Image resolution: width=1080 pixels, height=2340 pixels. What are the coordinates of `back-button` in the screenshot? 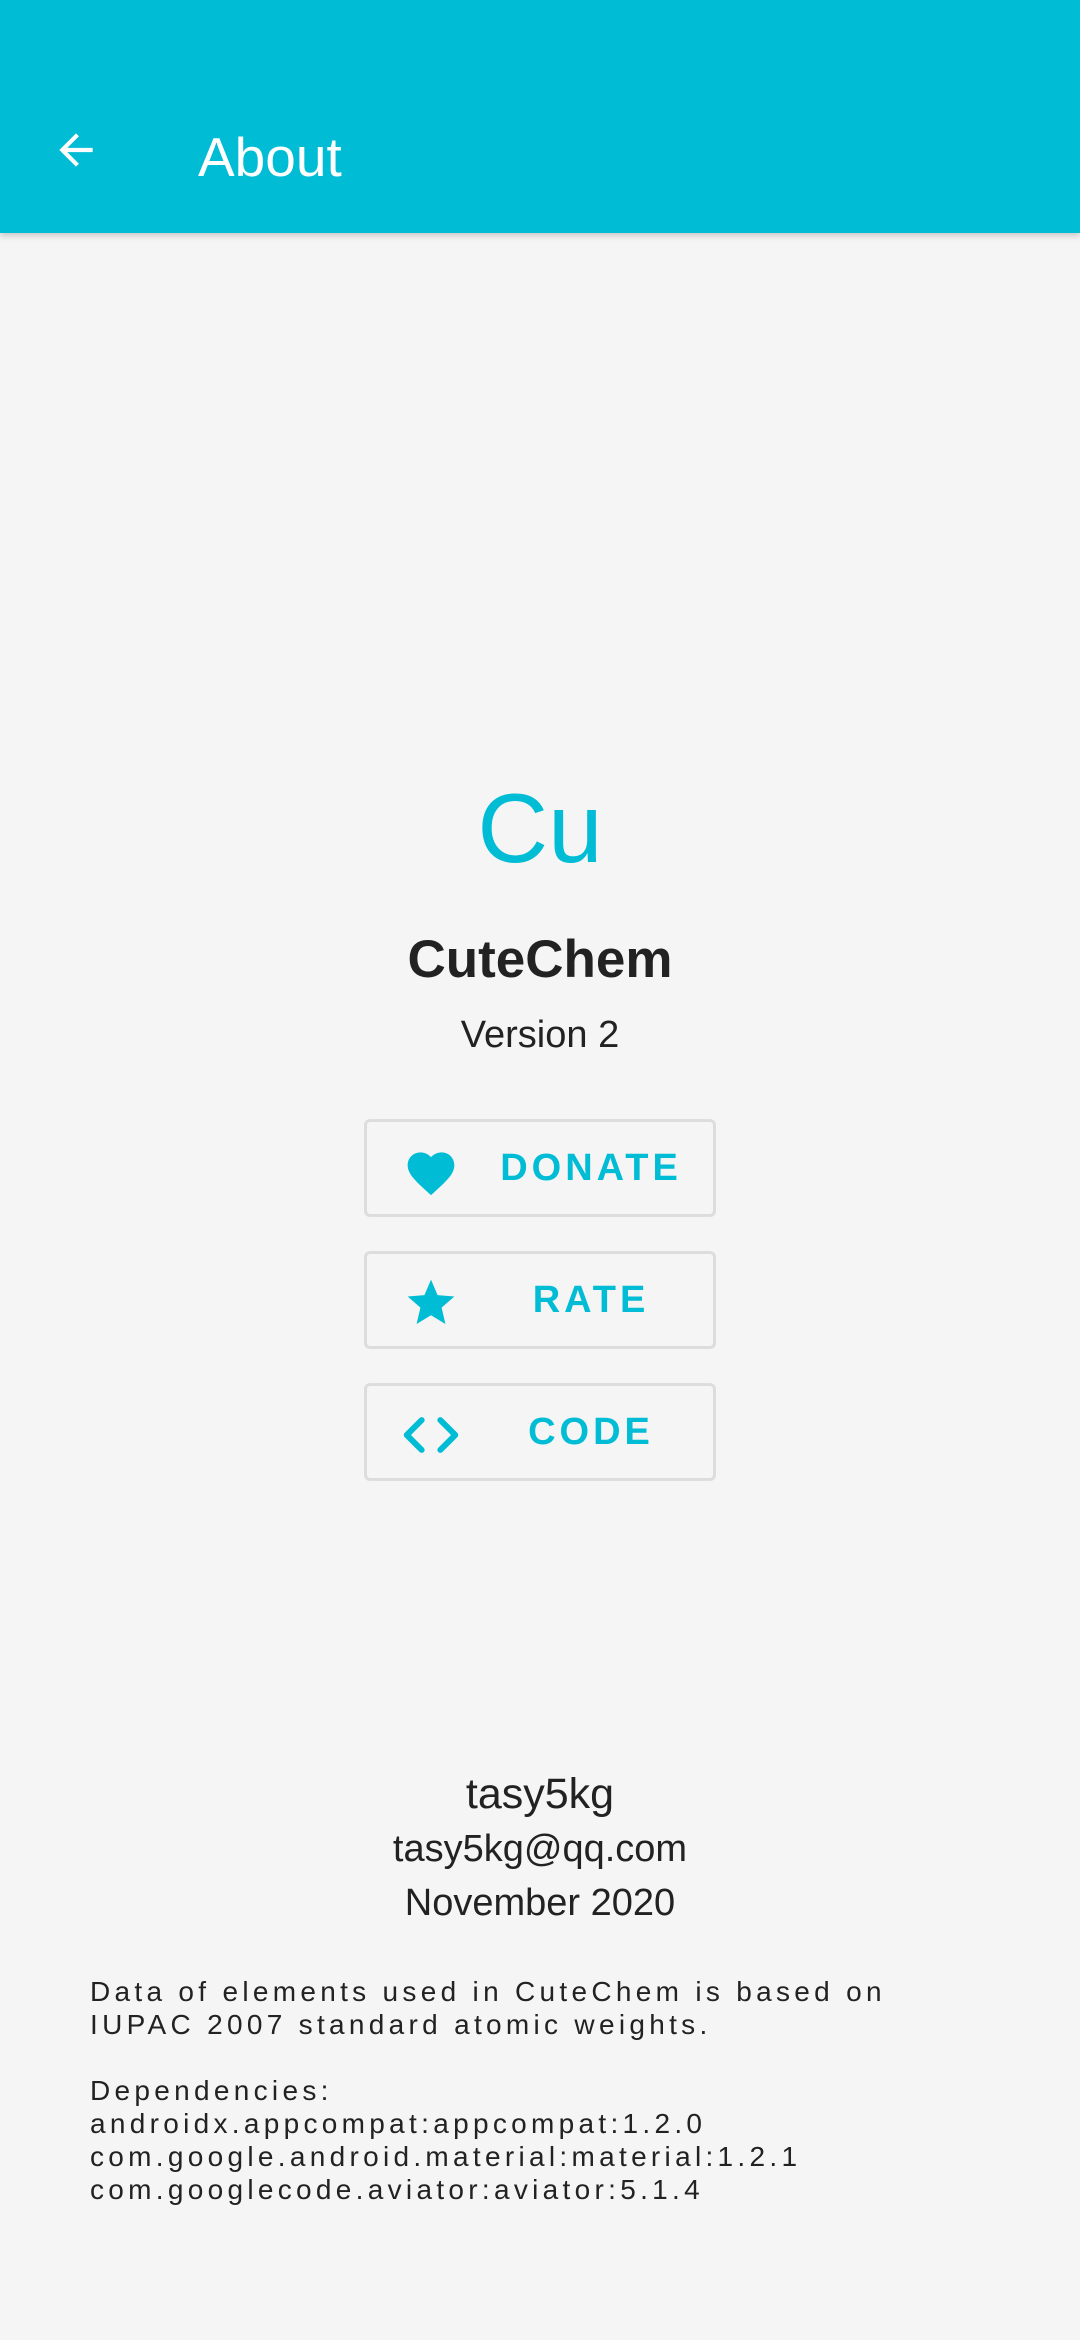 It's located at (76, 150).